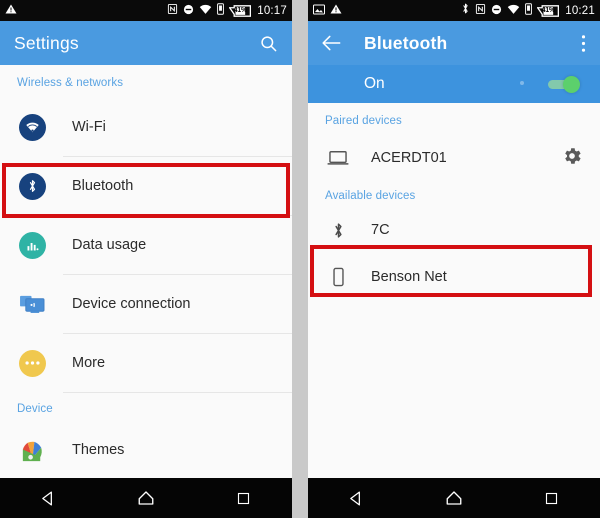 Image resolution: width=600 pixels, height=518 pixels. I want to click on settings-row-label: More, so click(89, 363).